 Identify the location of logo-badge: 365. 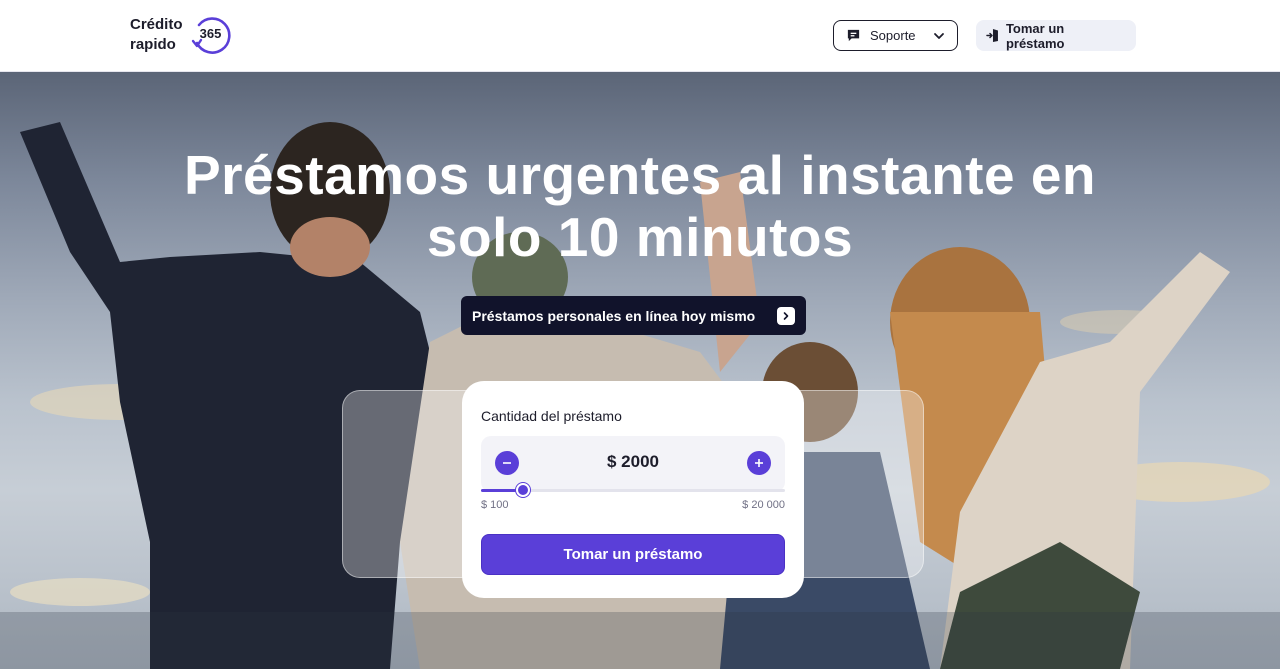
(211, 35).